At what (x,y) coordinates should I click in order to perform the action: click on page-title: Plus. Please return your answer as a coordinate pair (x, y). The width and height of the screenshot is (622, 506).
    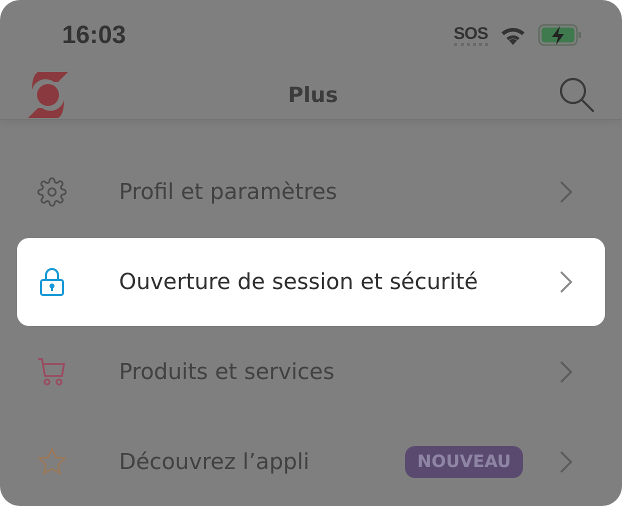
    Looking at the image, I should click on (313, 94).